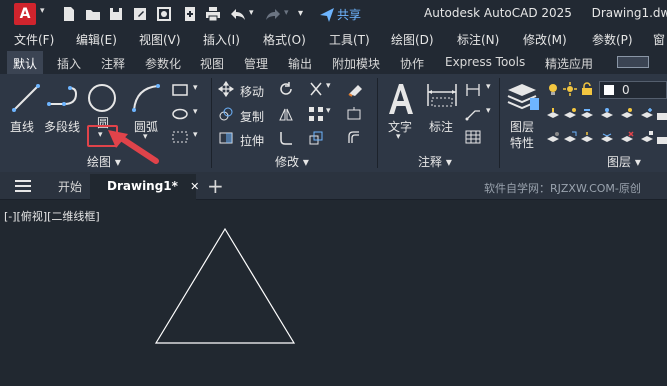  I want to click on save-as-icon, so click(140, 14).